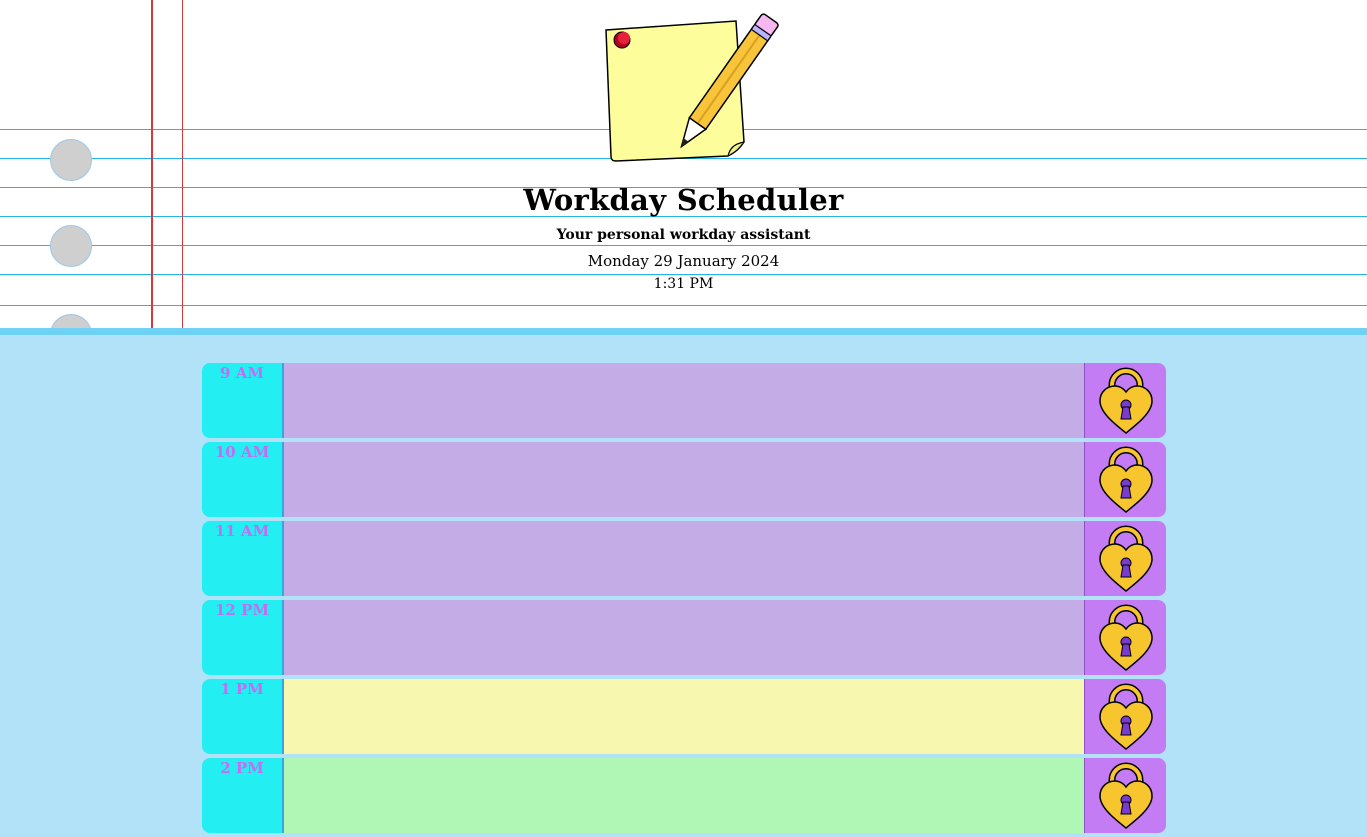 The height and width of the screenshot is (837, 1367). What do you see at coordinates (683, 331) in the screenshot?
I see `header-border` at bounding box center [683, 331].